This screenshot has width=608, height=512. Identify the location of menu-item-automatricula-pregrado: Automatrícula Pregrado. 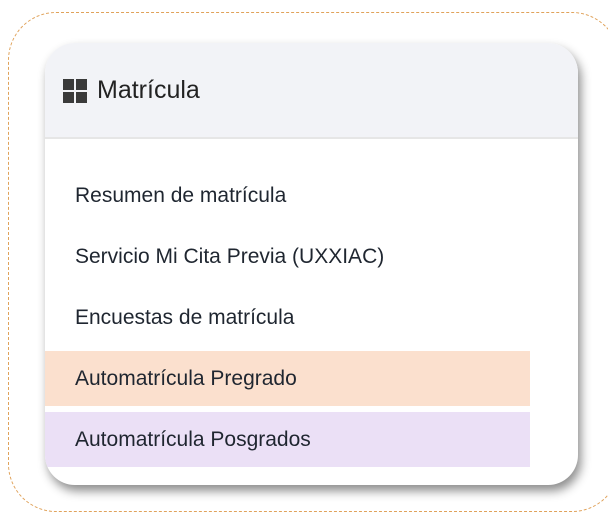
(287, 378).